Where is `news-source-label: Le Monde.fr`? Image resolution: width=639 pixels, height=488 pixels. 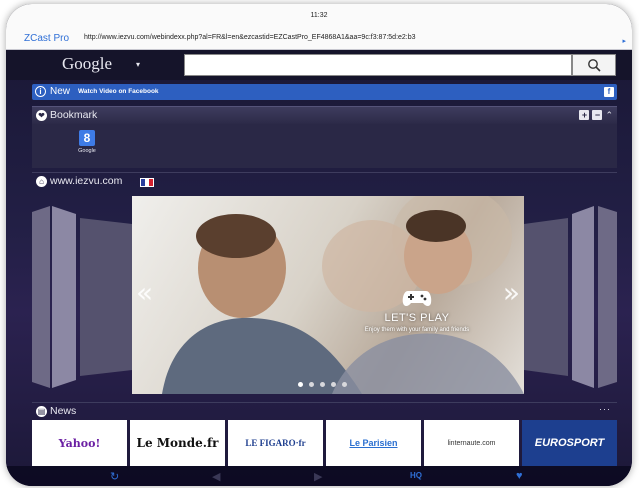
news-source-label: Le Monde.fr is located at coordinates (177, 443).